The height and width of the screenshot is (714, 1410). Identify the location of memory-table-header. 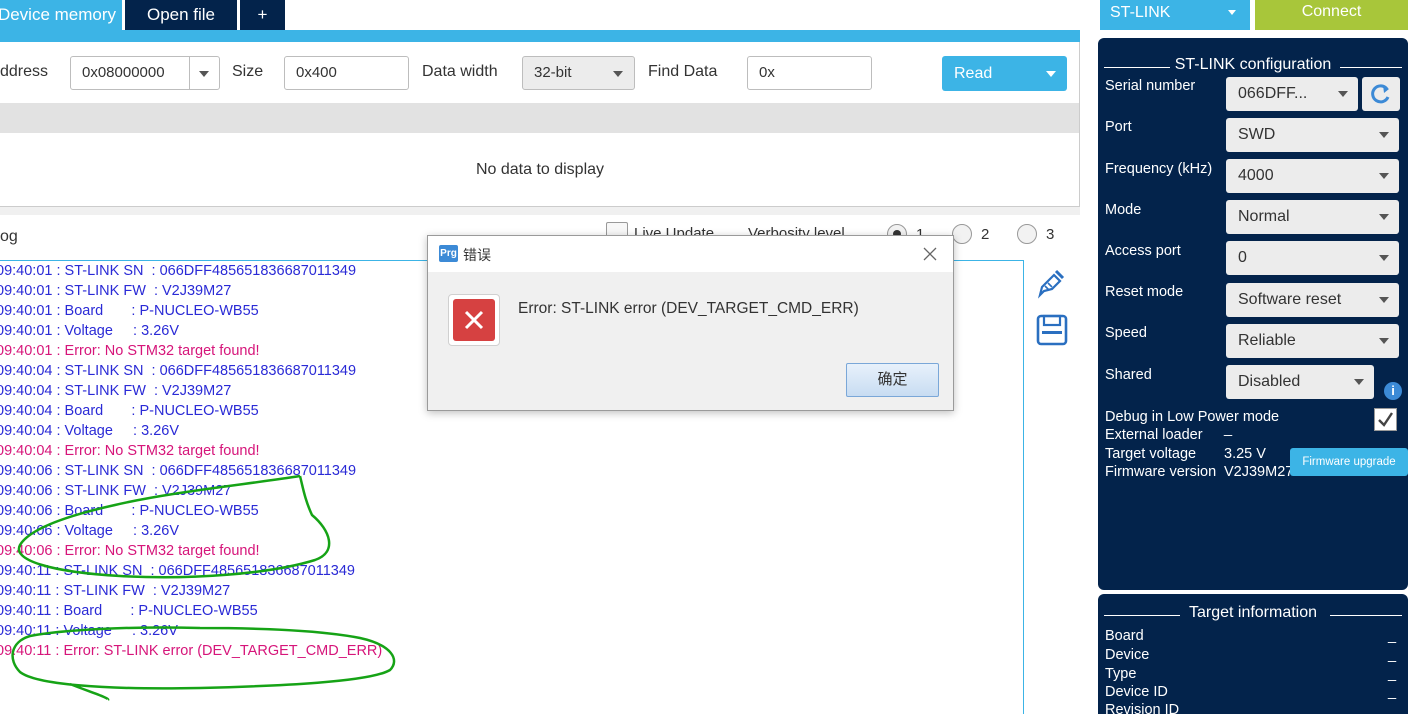
(540, 118).